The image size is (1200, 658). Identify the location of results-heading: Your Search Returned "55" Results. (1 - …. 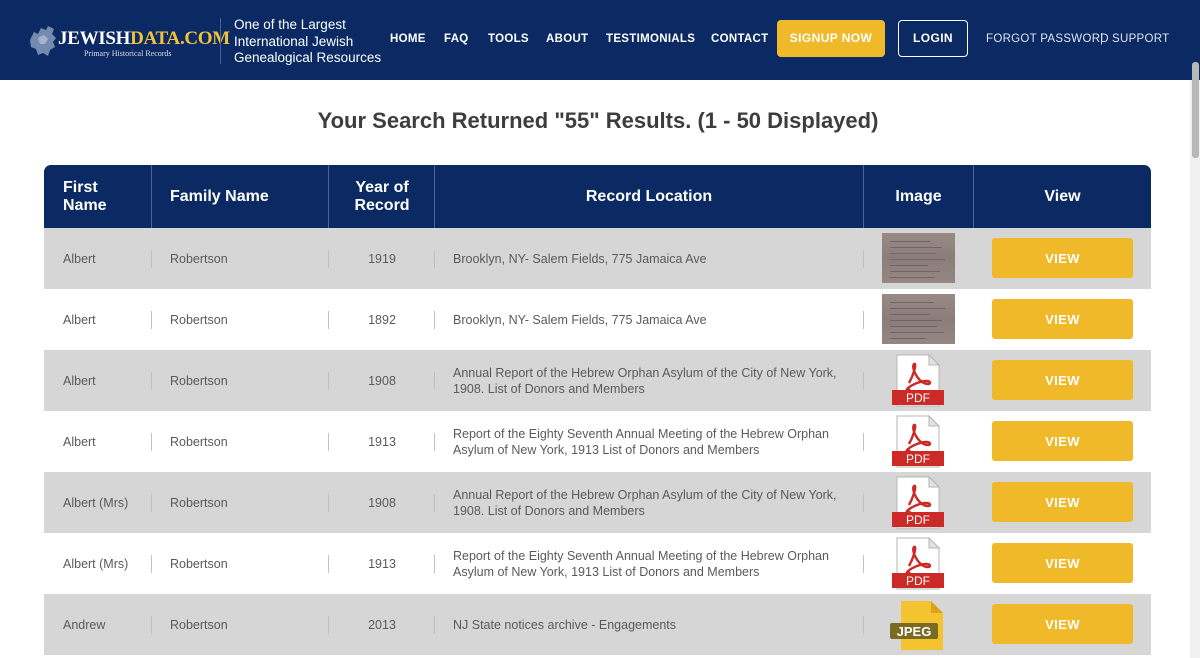
(598, 120).